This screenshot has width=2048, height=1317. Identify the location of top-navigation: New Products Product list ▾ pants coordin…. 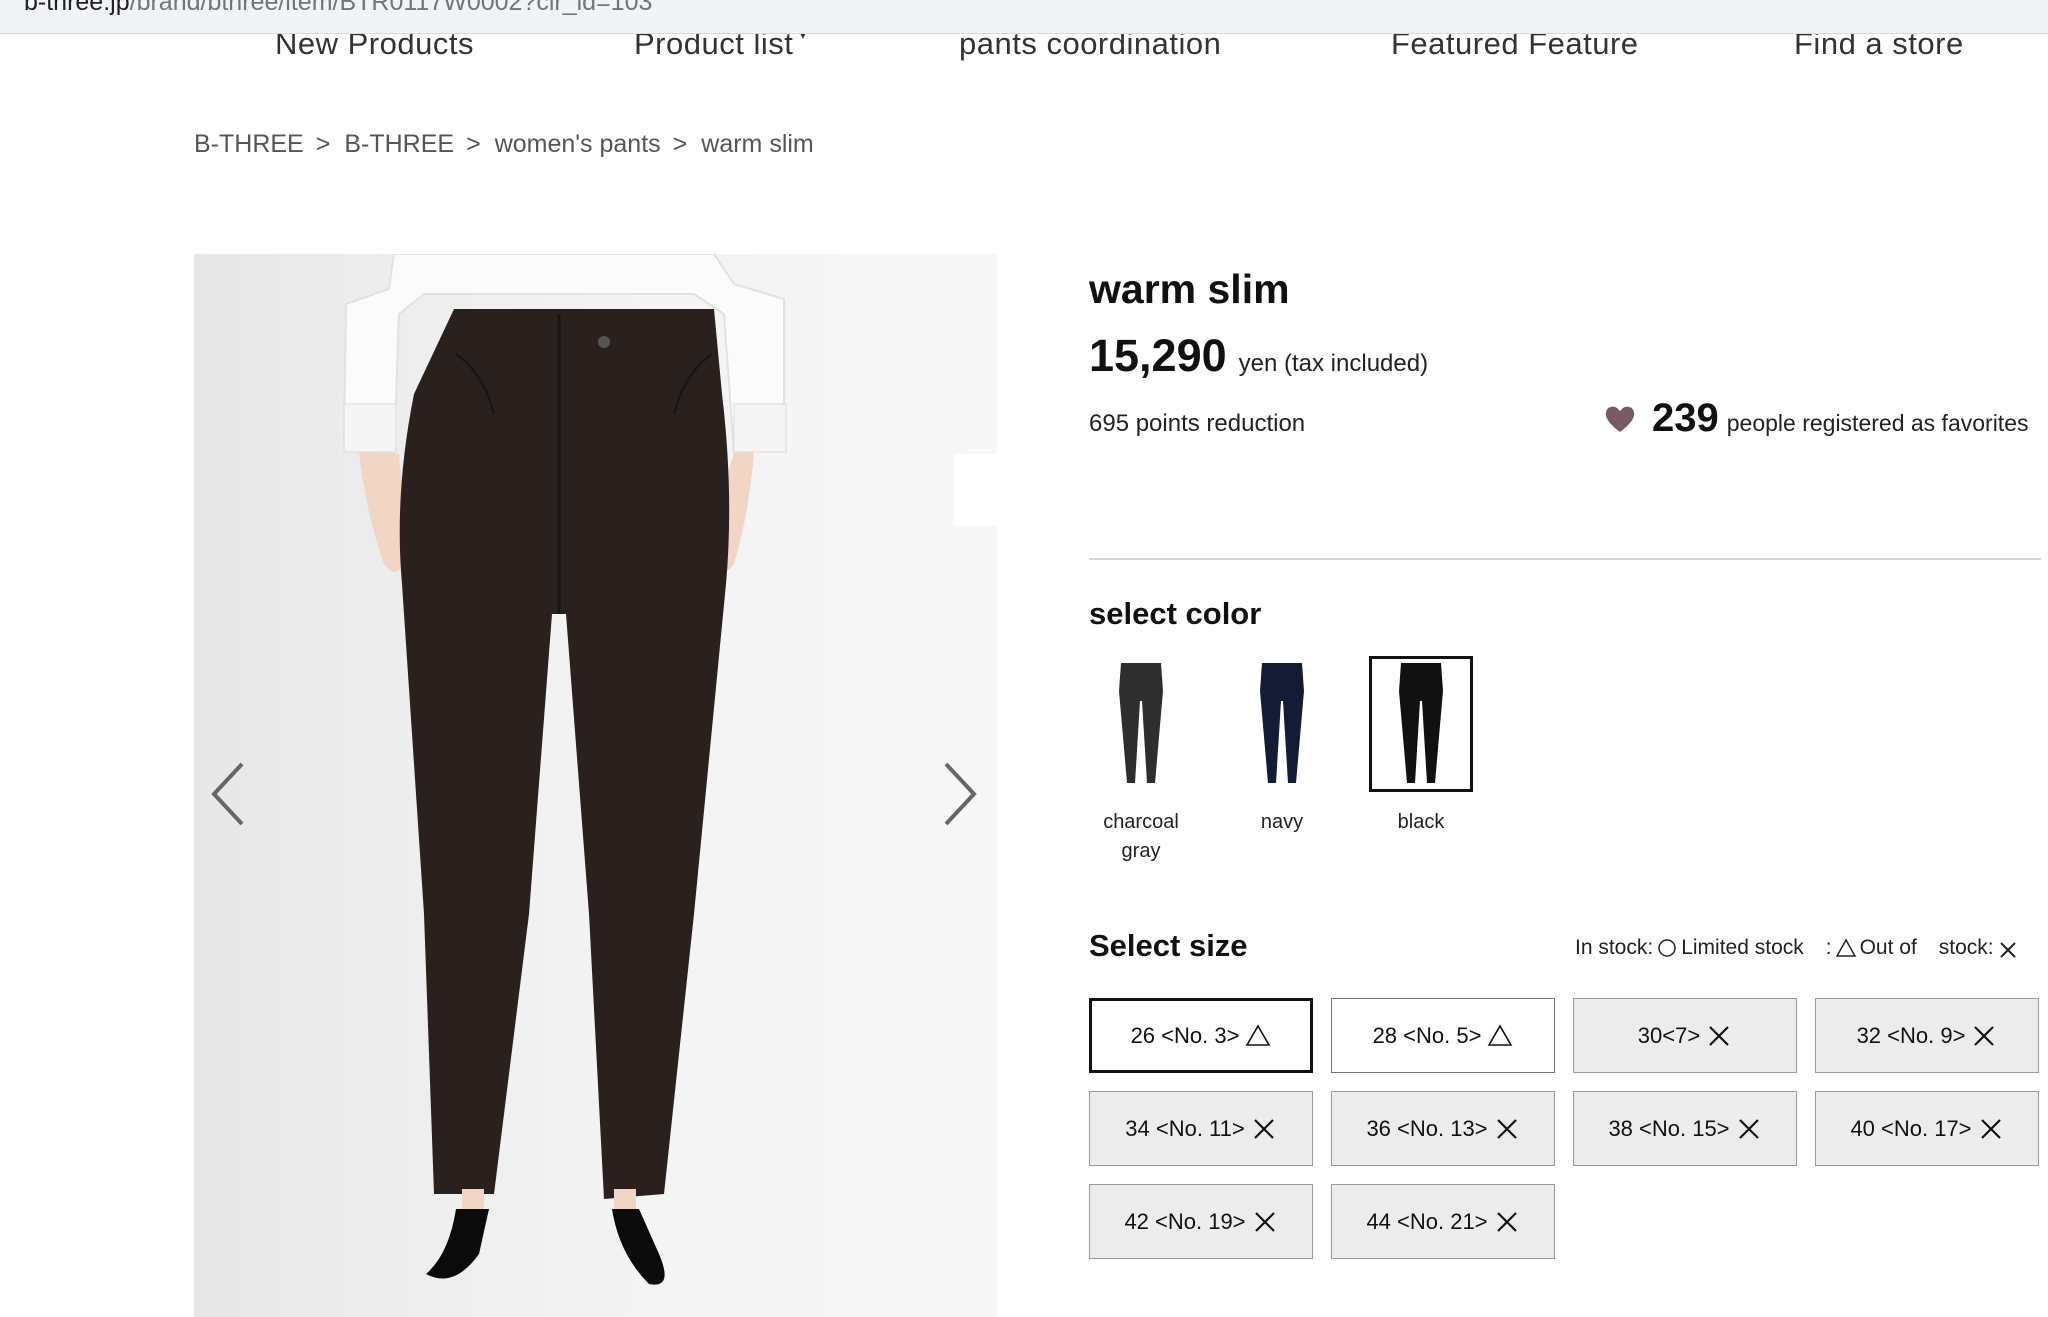
(1024, 54).